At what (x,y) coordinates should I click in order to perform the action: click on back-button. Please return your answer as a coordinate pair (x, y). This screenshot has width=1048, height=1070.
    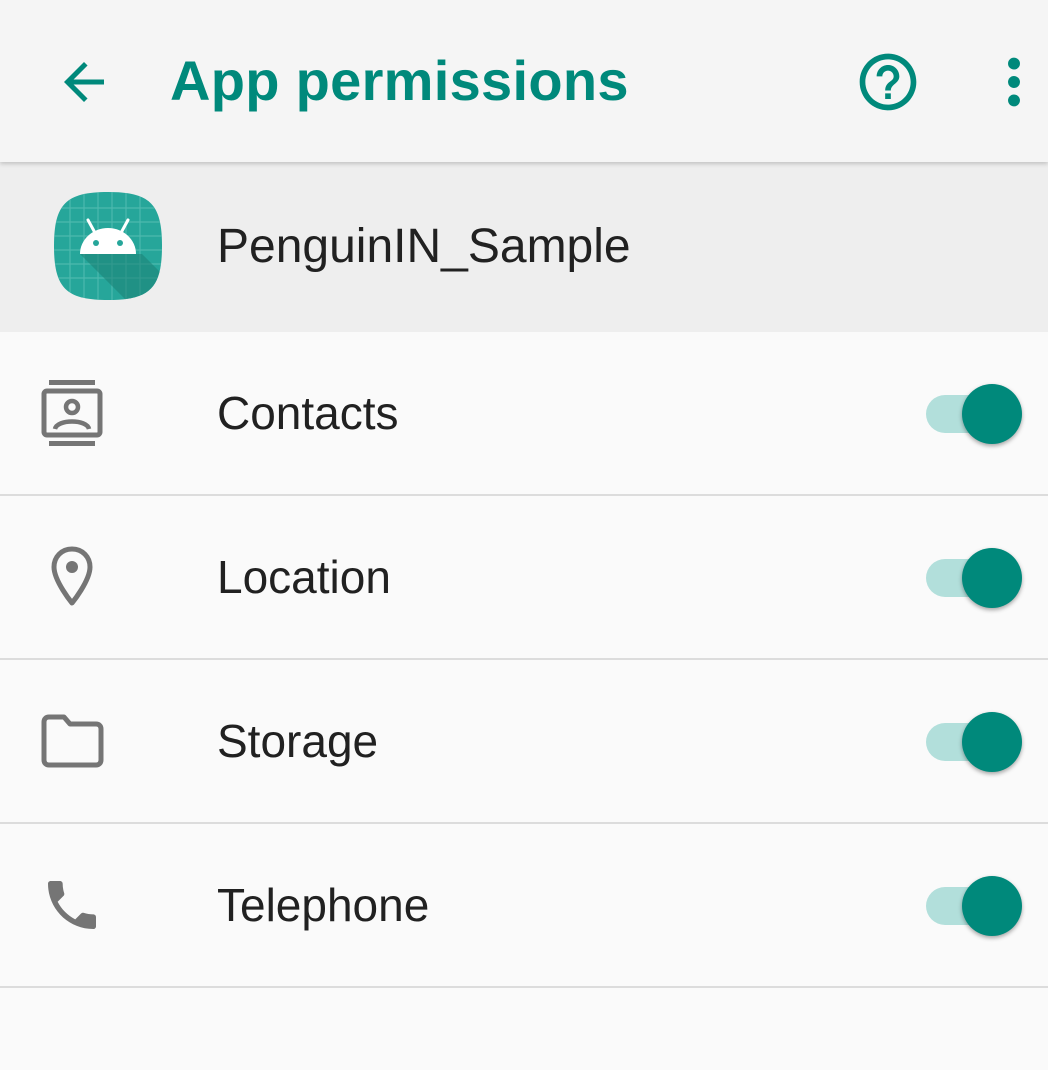
    Looking at the image, I should click on (84, 82).